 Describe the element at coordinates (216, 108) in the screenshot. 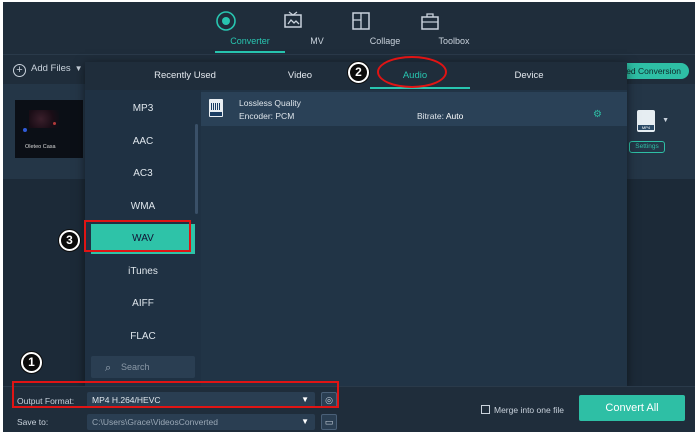

I see `audio-file-icon` at that location.